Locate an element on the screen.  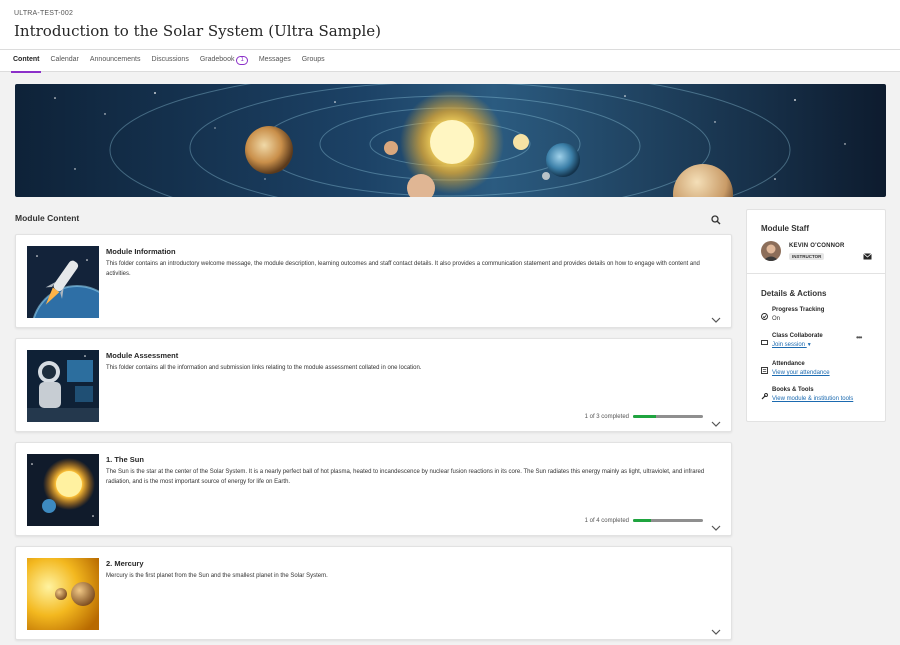
tab-label: Groups is located at coordinates (313, 59).